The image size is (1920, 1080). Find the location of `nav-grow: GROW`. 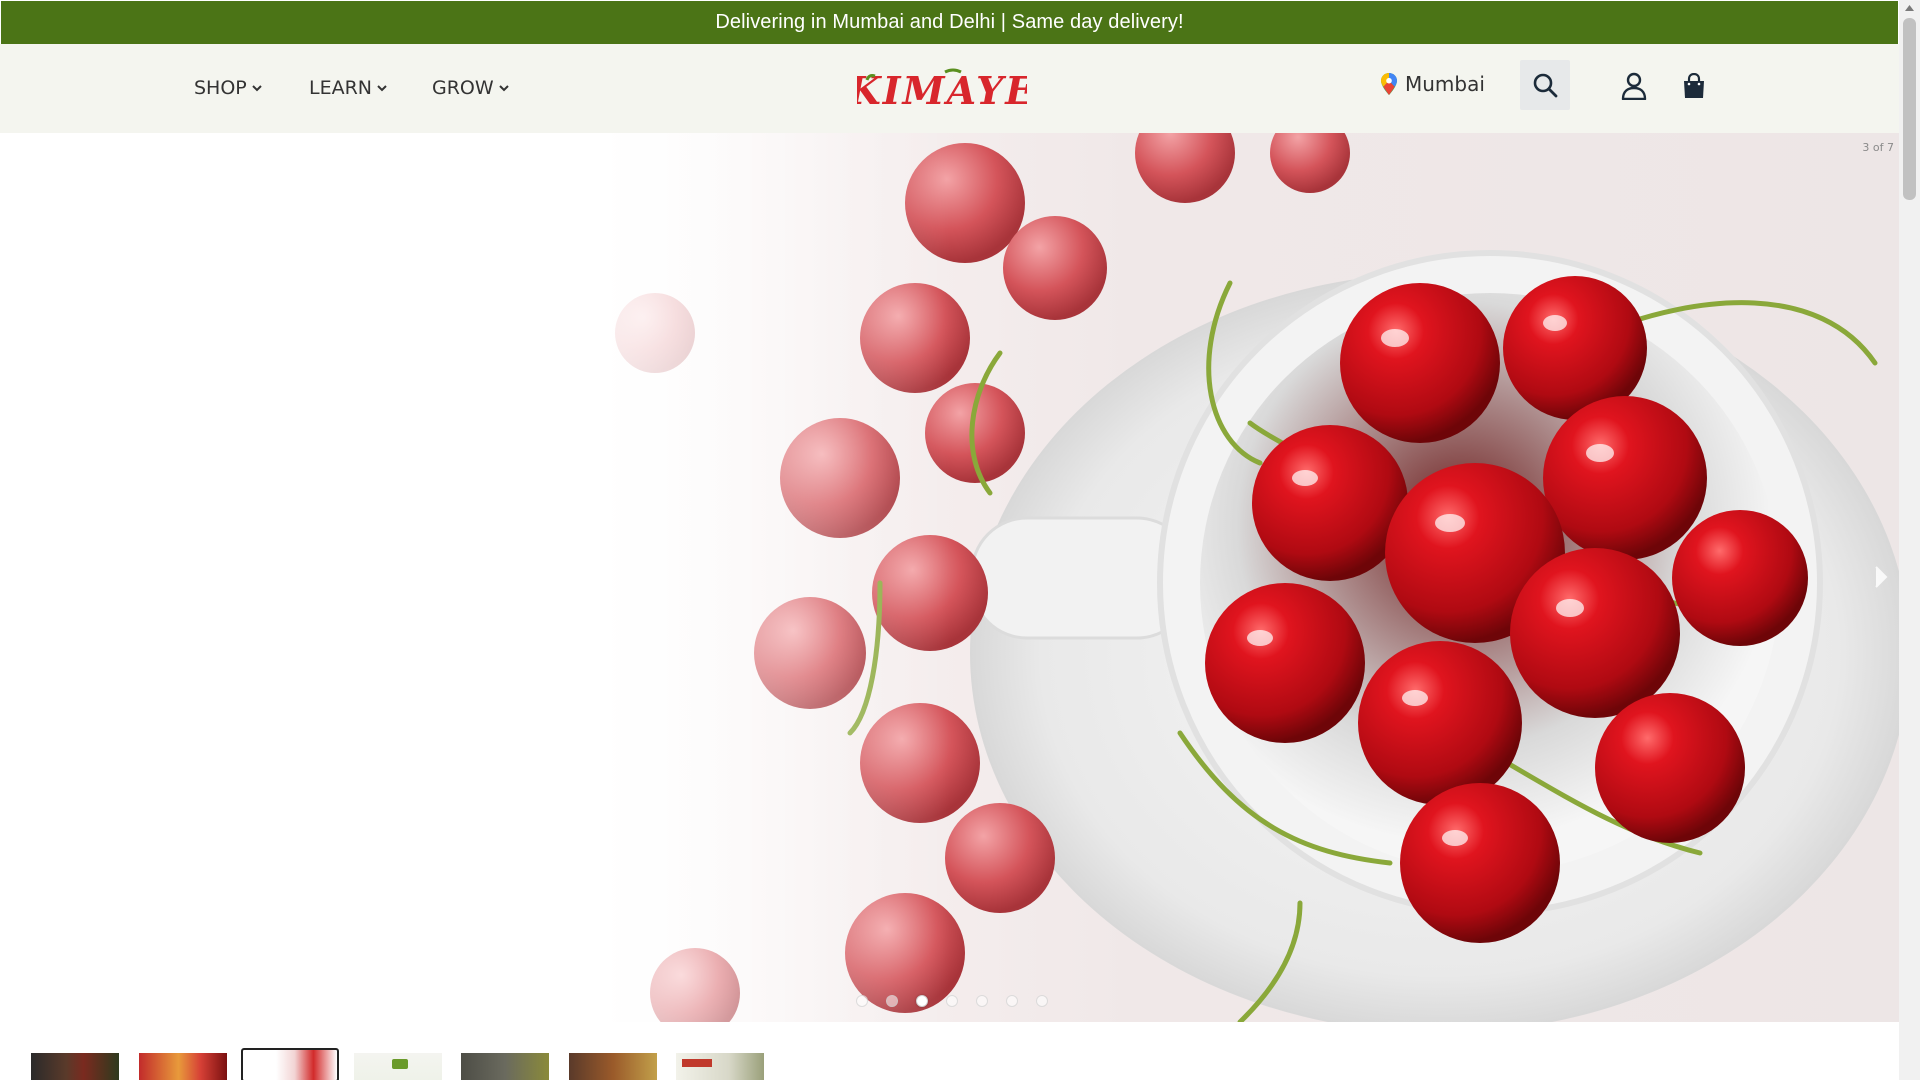

nav-grow: GROW is located at coordinates (471, 88).